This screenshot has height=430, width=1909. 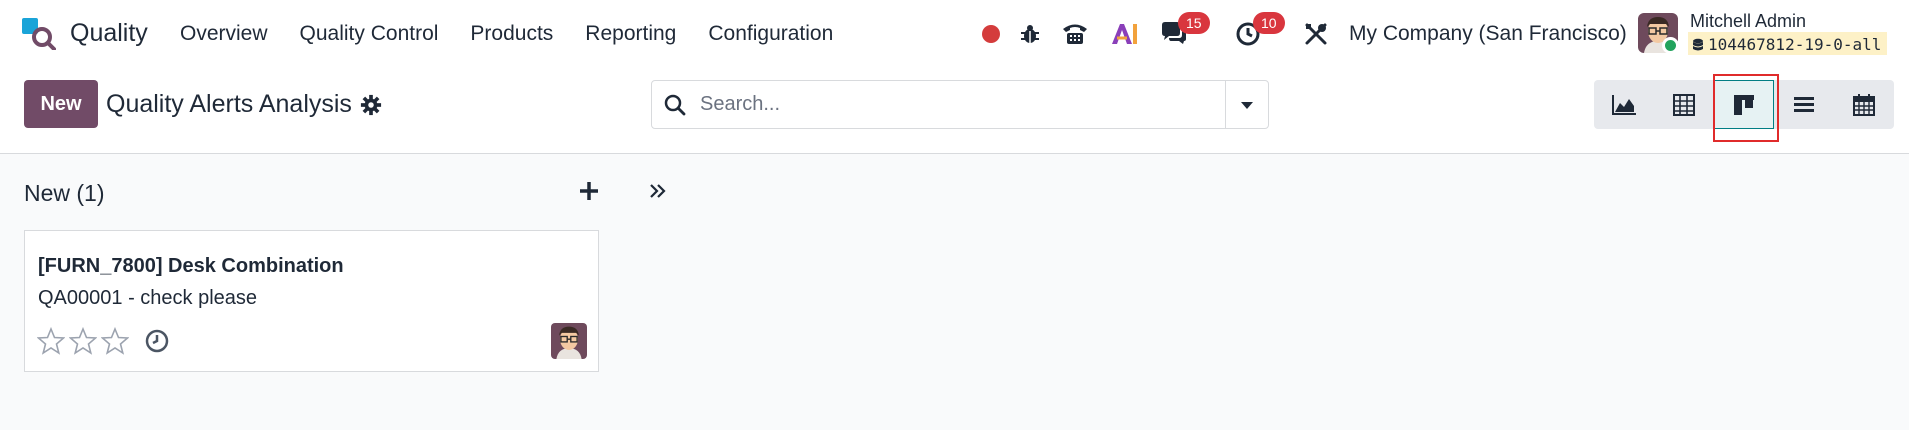 I want to click on company-switcher: My Company (San Francisco), so click(x=1488, y=34).